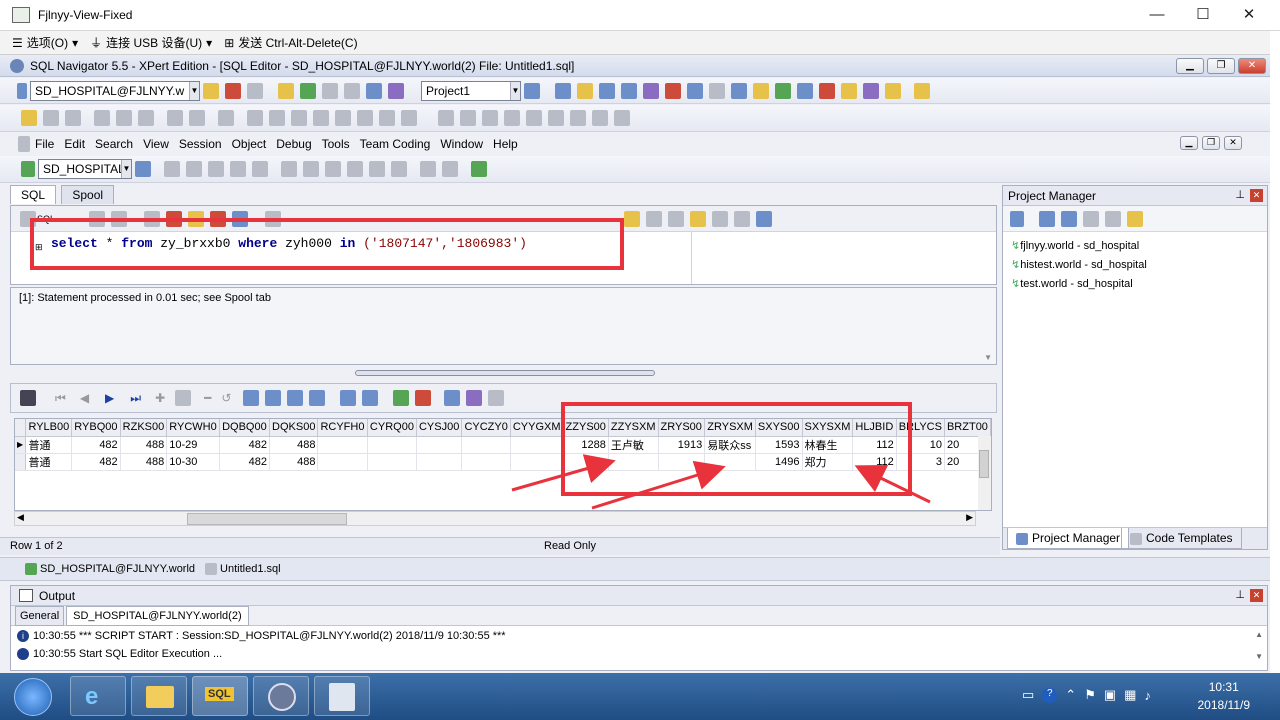  What do you see at coordinates (267, 519) in the screenshot?
I see `scroll-thumb` at bounding box center [267, 519].